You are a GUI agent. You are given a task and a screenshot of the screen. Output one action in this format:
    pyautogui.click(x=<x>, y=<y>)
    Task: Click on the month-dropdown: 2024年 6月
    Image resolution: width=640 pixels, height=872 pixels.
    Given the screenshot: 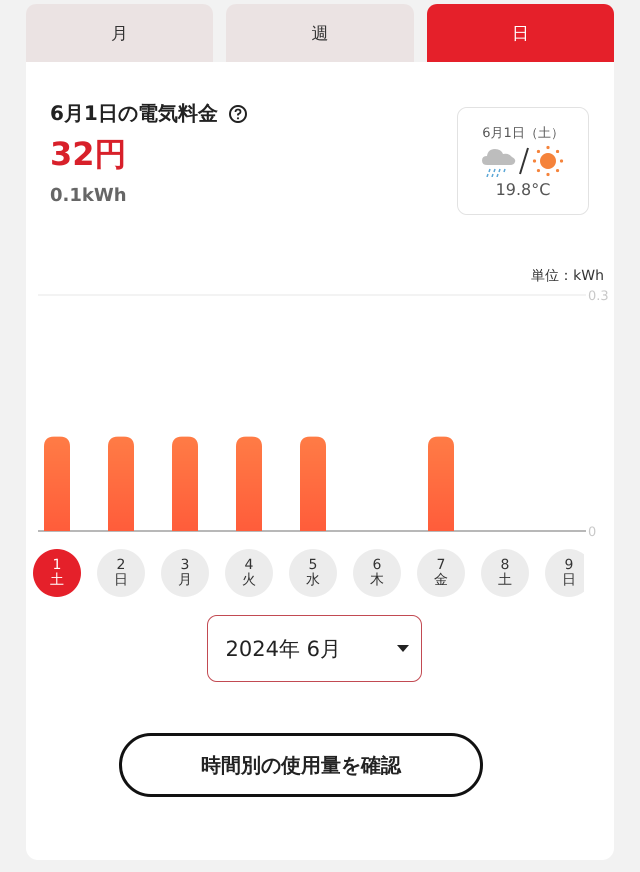 What is the action you would take?
    pyautogui.click(x=314, y=648)
    